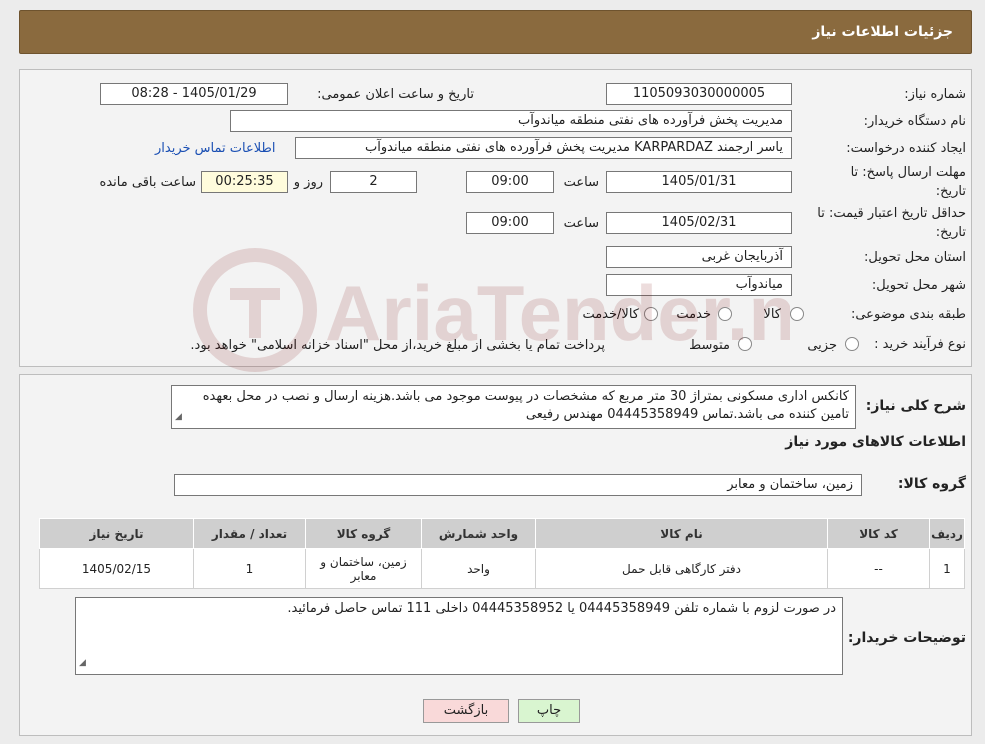 The height and width of the screenshot is (744, 985). Describe the element at coordinates (709, 345) in the screenshot. I see `process-medium-label: متوسط` at that location.